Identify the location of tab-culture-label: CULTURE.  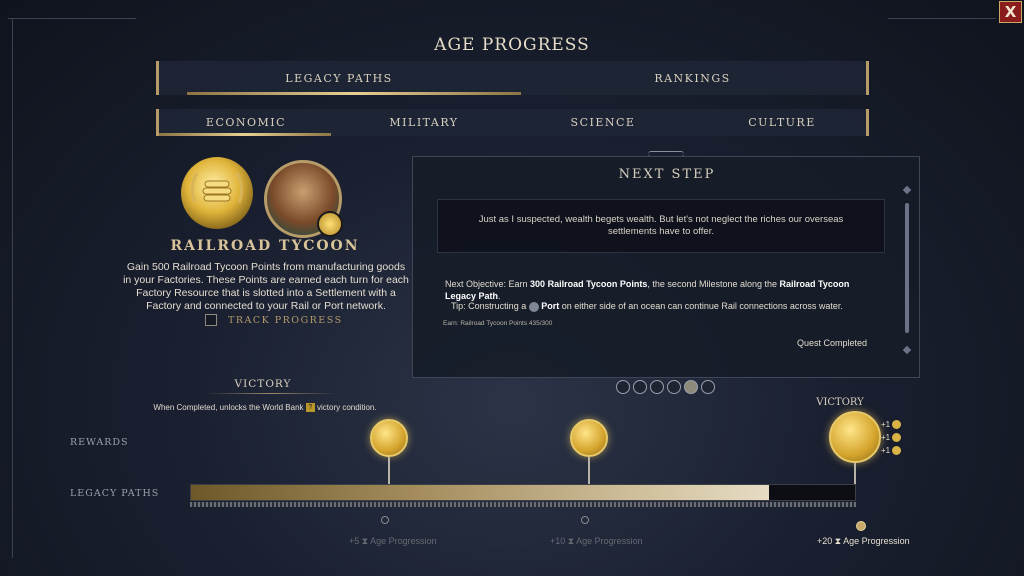
(782, 122).